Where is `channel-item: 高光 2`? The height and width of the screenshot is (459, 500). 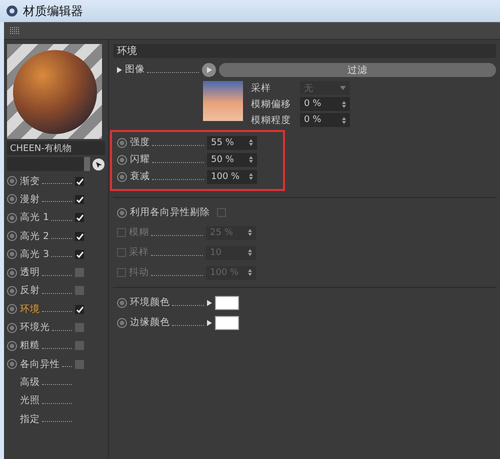
channel-item: 高光 2 is located at coordinates (35, 236).